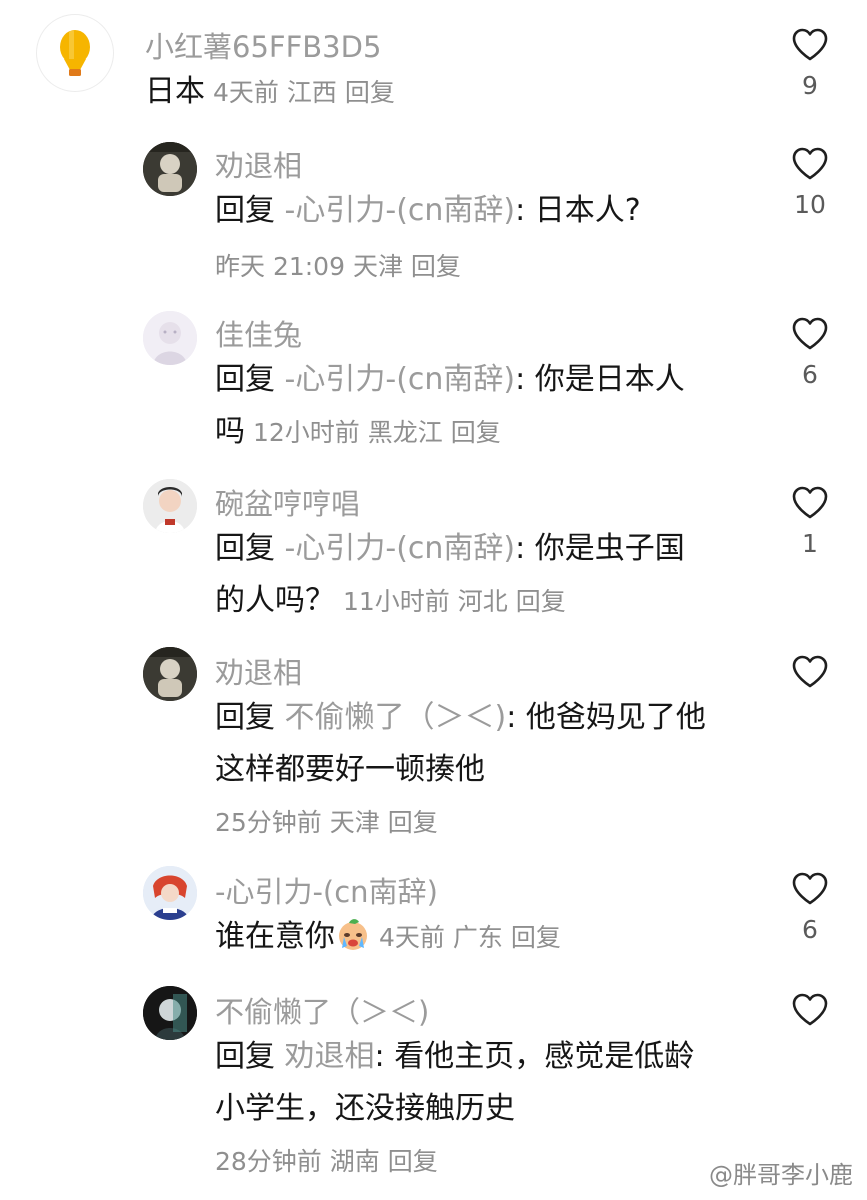 This screenshot has height=1200, width=867. What do you see at coordinates (338, 266) in the screenshot?
I see `comment-meta: 昨天 21:09 天津 回复` at bounding box center [338, 266].